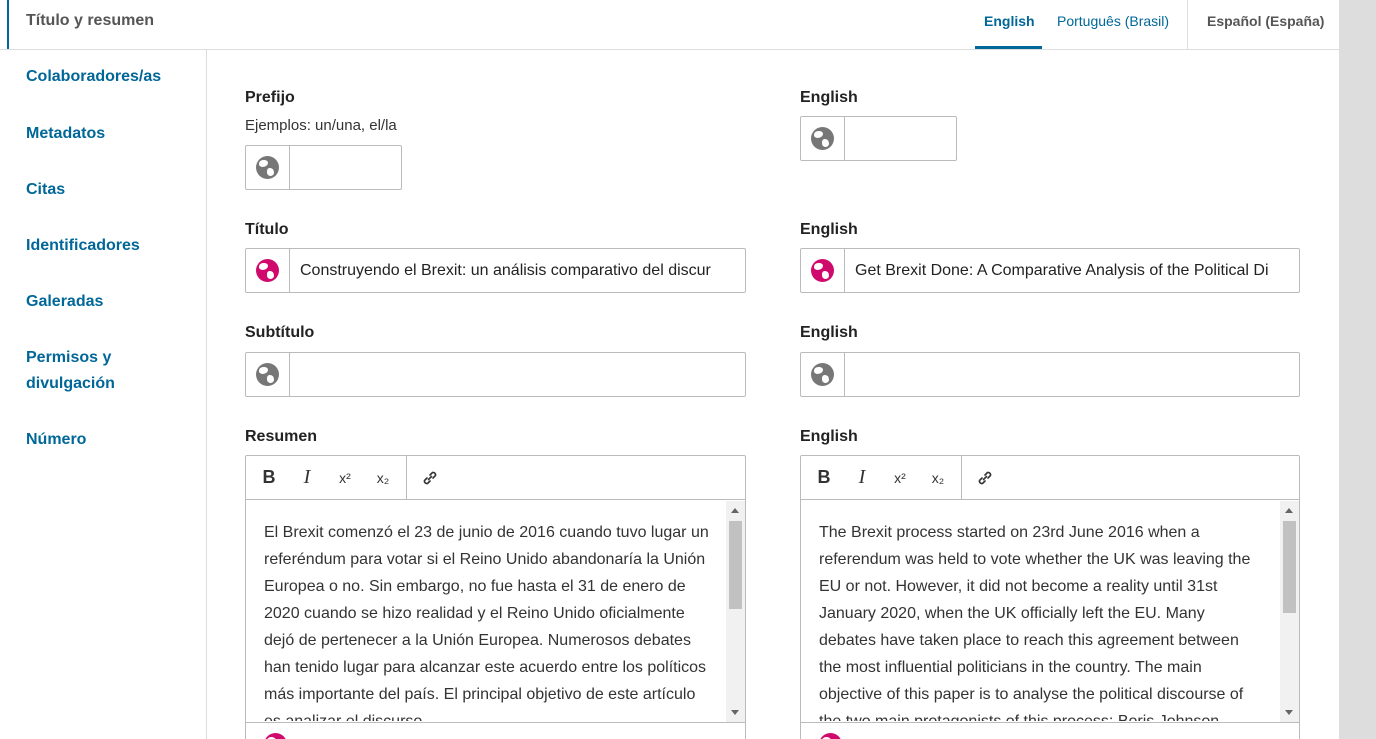  I want to click on sidebar-item-permisos: Permisos y divulgación, so click(91, 371).